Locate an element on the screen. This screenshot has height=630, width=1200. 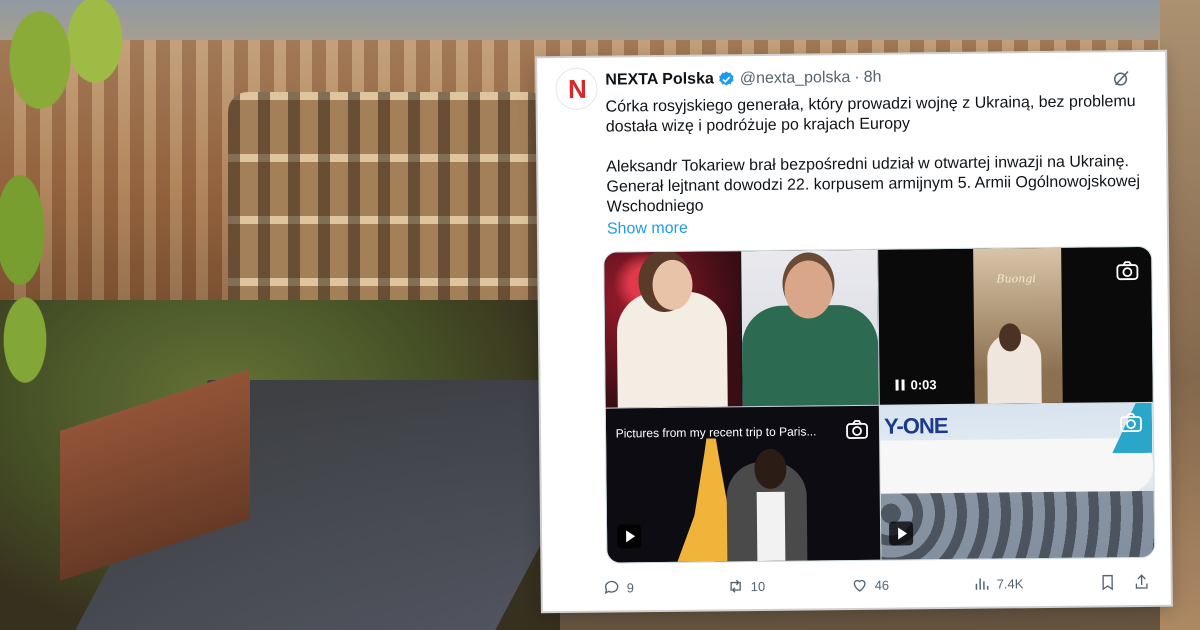
airplane-livery-text: Y-ONE is located at coordinates (915, 426).